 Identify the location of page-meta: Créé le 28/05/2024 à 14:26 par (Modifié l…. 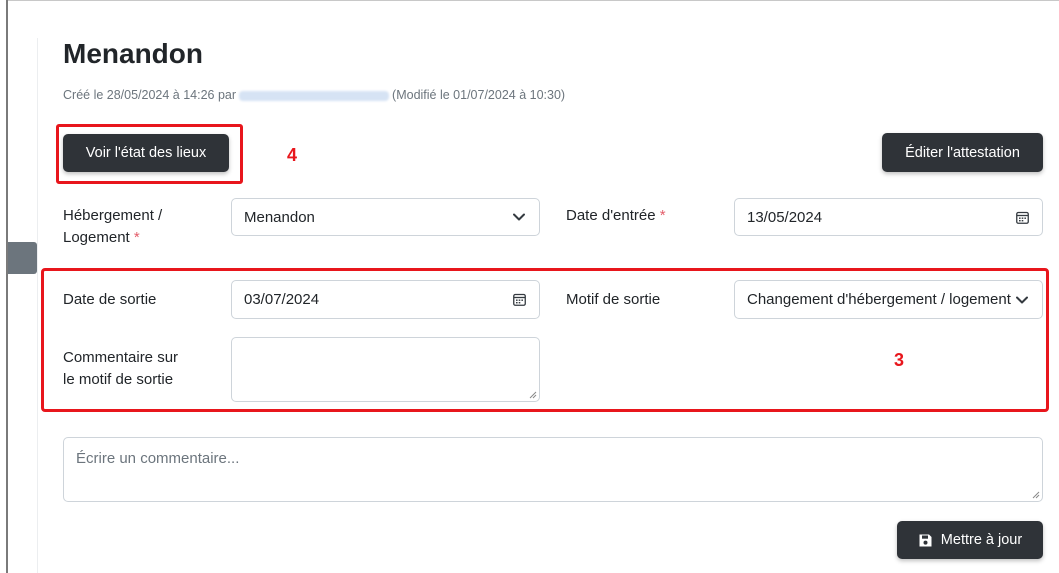
(314, 95).